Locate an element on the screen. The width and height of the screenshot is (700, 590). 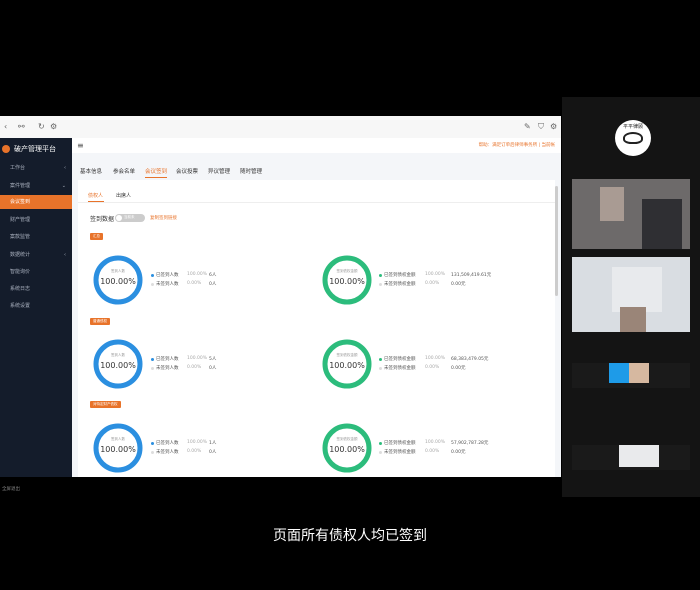
sidebar-item-settings: 系统设置 is located at coordinates (36, 306).